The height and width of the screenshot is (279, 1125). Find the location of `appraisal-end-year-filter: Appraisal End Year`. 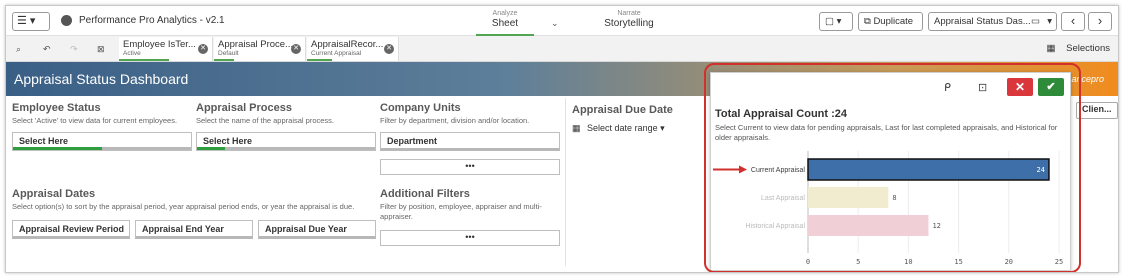

appraisal-end-year-filter: Appraisal End Year is located at coordinates (194, 229).